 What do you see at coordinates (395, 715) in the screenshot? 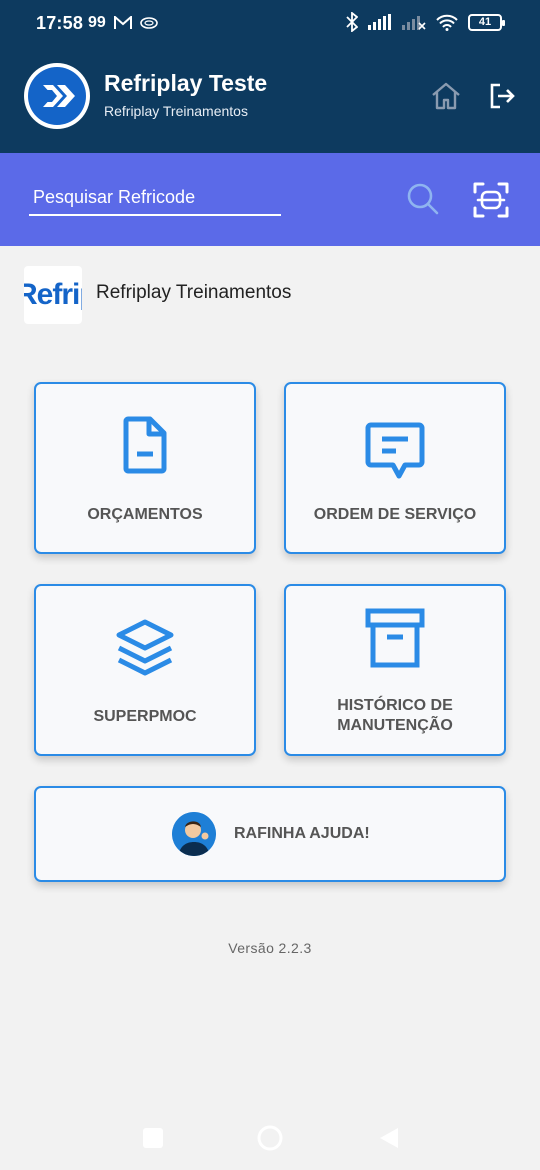
I see `card-label: HISTÓRICO DE MANUTENÇÃO` at bounding box center [395, 715].